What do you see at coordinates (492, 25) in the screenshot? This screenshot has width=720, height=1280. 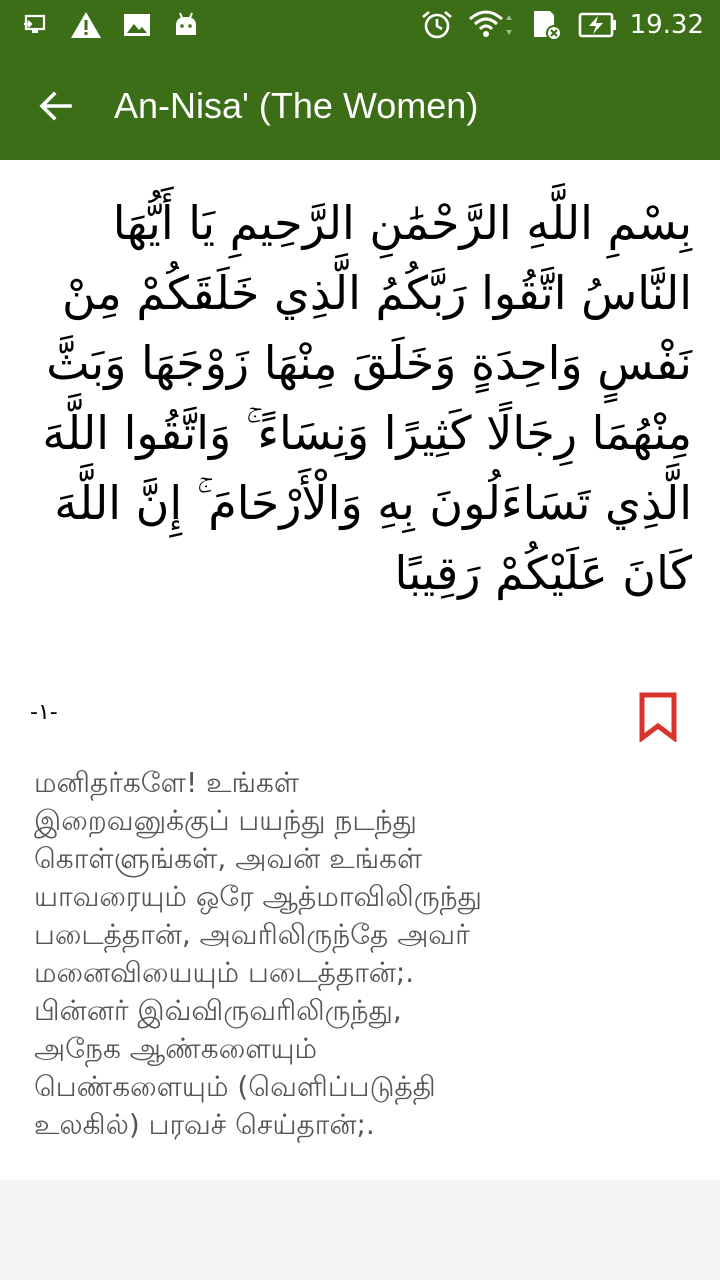 I see `wifi-icon` at bounding box center [492, 25].